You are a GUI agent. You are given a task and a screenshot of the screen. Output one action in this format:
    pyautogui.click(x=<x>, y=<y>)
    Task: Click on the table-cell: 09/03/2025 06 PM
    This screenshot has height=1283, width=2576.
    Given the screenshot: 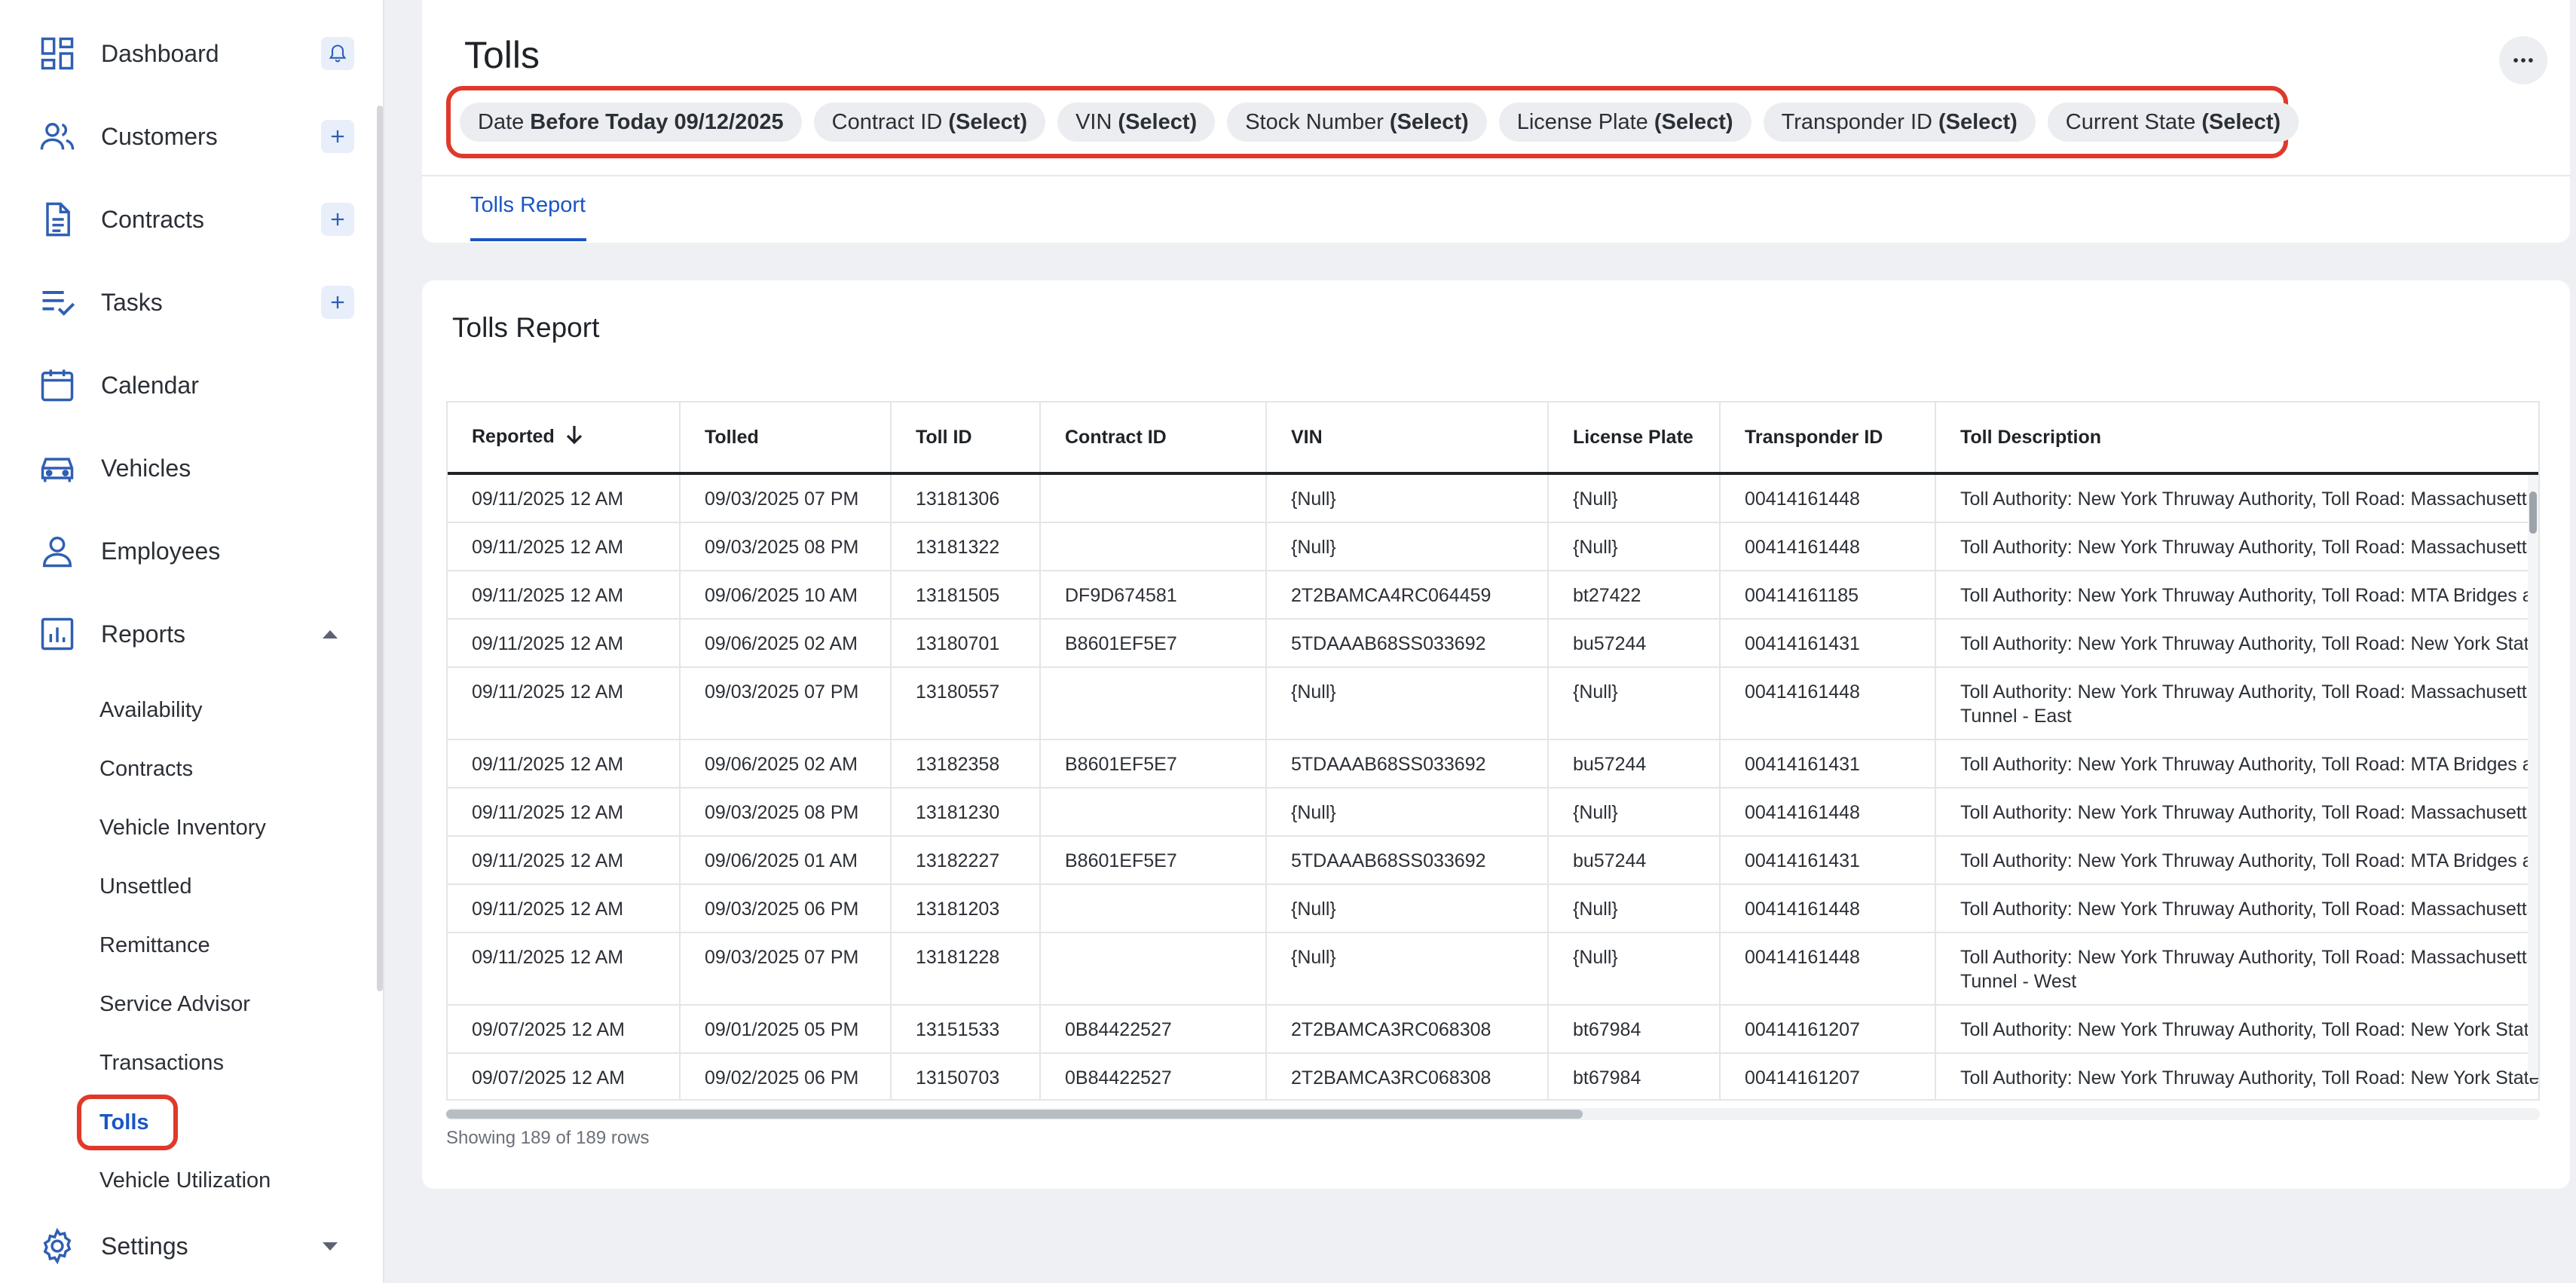 What is the action you would take?
    pyautogui.click(x=786, y=908)
    